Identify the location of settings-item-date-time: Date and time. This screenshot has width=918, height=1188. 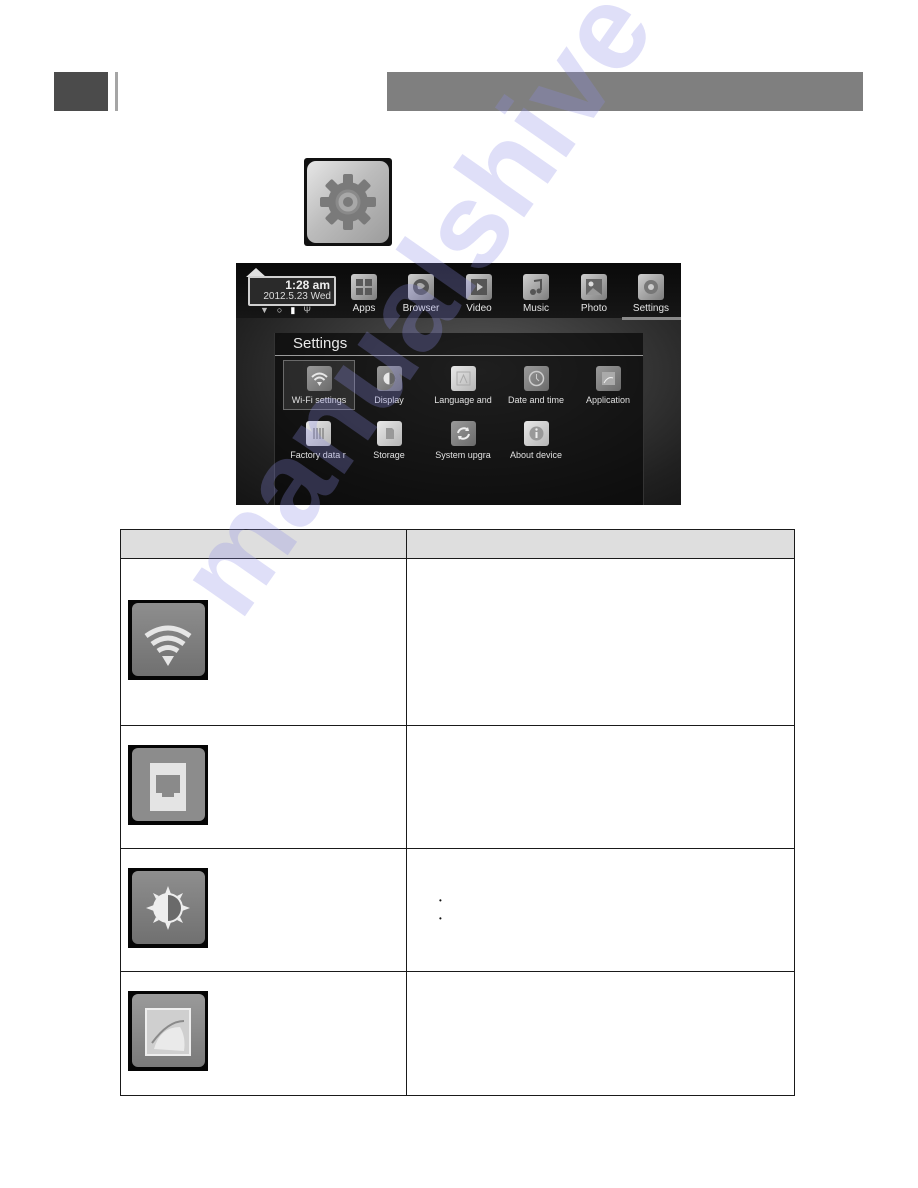
(536, 385).